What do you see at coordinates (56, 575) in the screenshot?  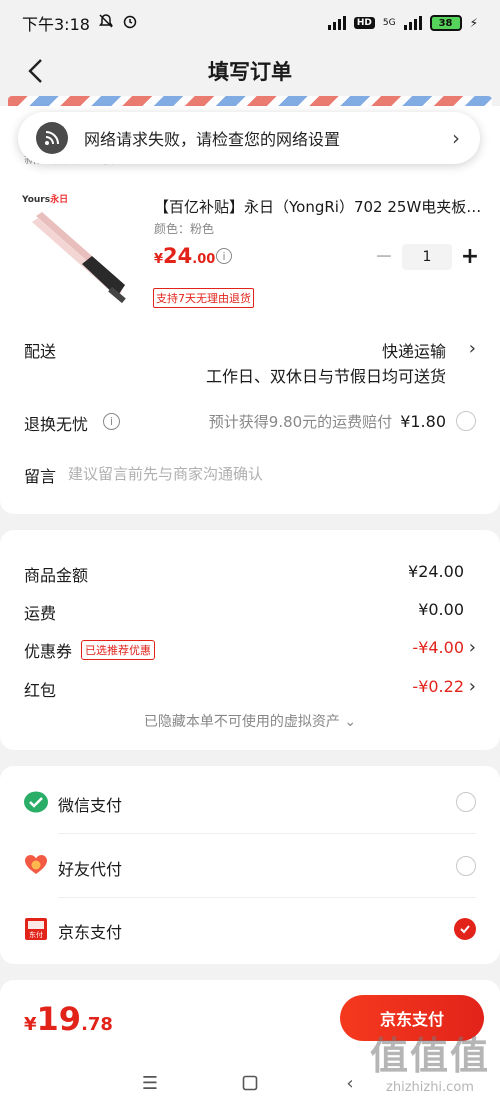 I see `goods-amount-label: 商品金额` at bounding box center [56, 575].